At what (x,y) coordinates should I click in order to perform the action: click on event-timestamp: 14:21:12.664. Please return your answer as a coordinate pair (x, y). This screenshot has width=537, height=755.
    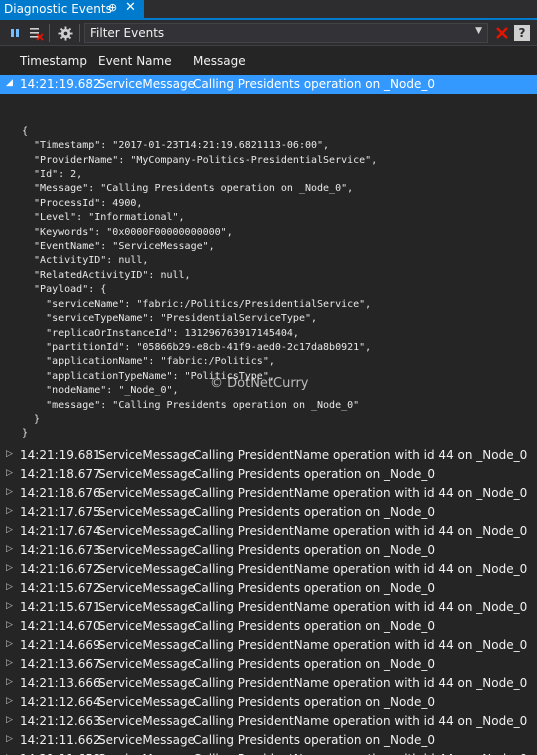
    Looking at the image, I should click on (60, 702).